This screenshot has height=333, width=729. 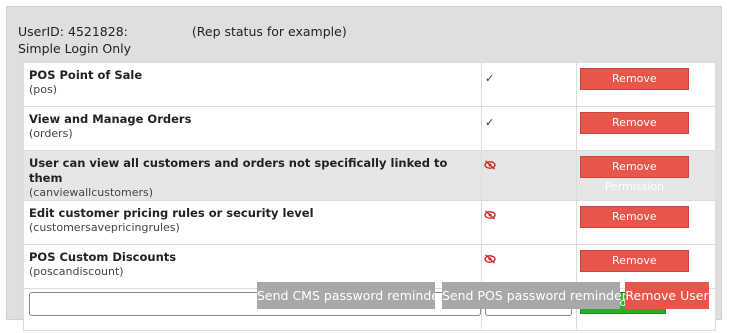 I want to click on permission-code: (customersavepricingrules), so click(x=104, y=227).